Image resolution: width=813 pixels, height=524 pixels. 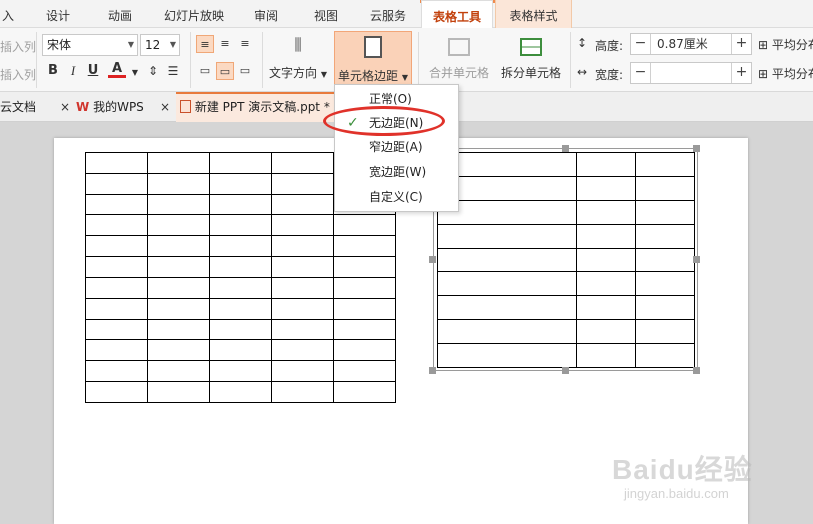 What do you see at coordinates (531, 59) in the screenshot?
I see `split-cells-button: 拆分单元格` at bounding box center [531, 59].